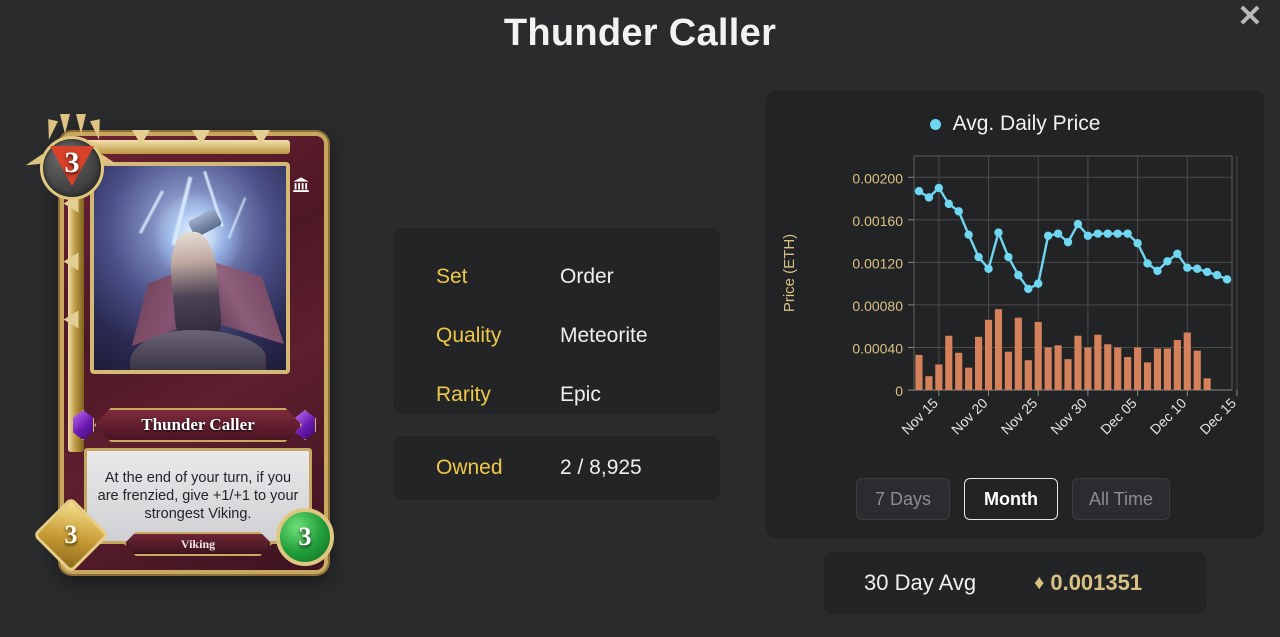 The width and height of the screenshot is (1280, 637). Describe the element at coordinates (1096, 582) in the screenshot. I see `average-value: 0.001351` at that location.